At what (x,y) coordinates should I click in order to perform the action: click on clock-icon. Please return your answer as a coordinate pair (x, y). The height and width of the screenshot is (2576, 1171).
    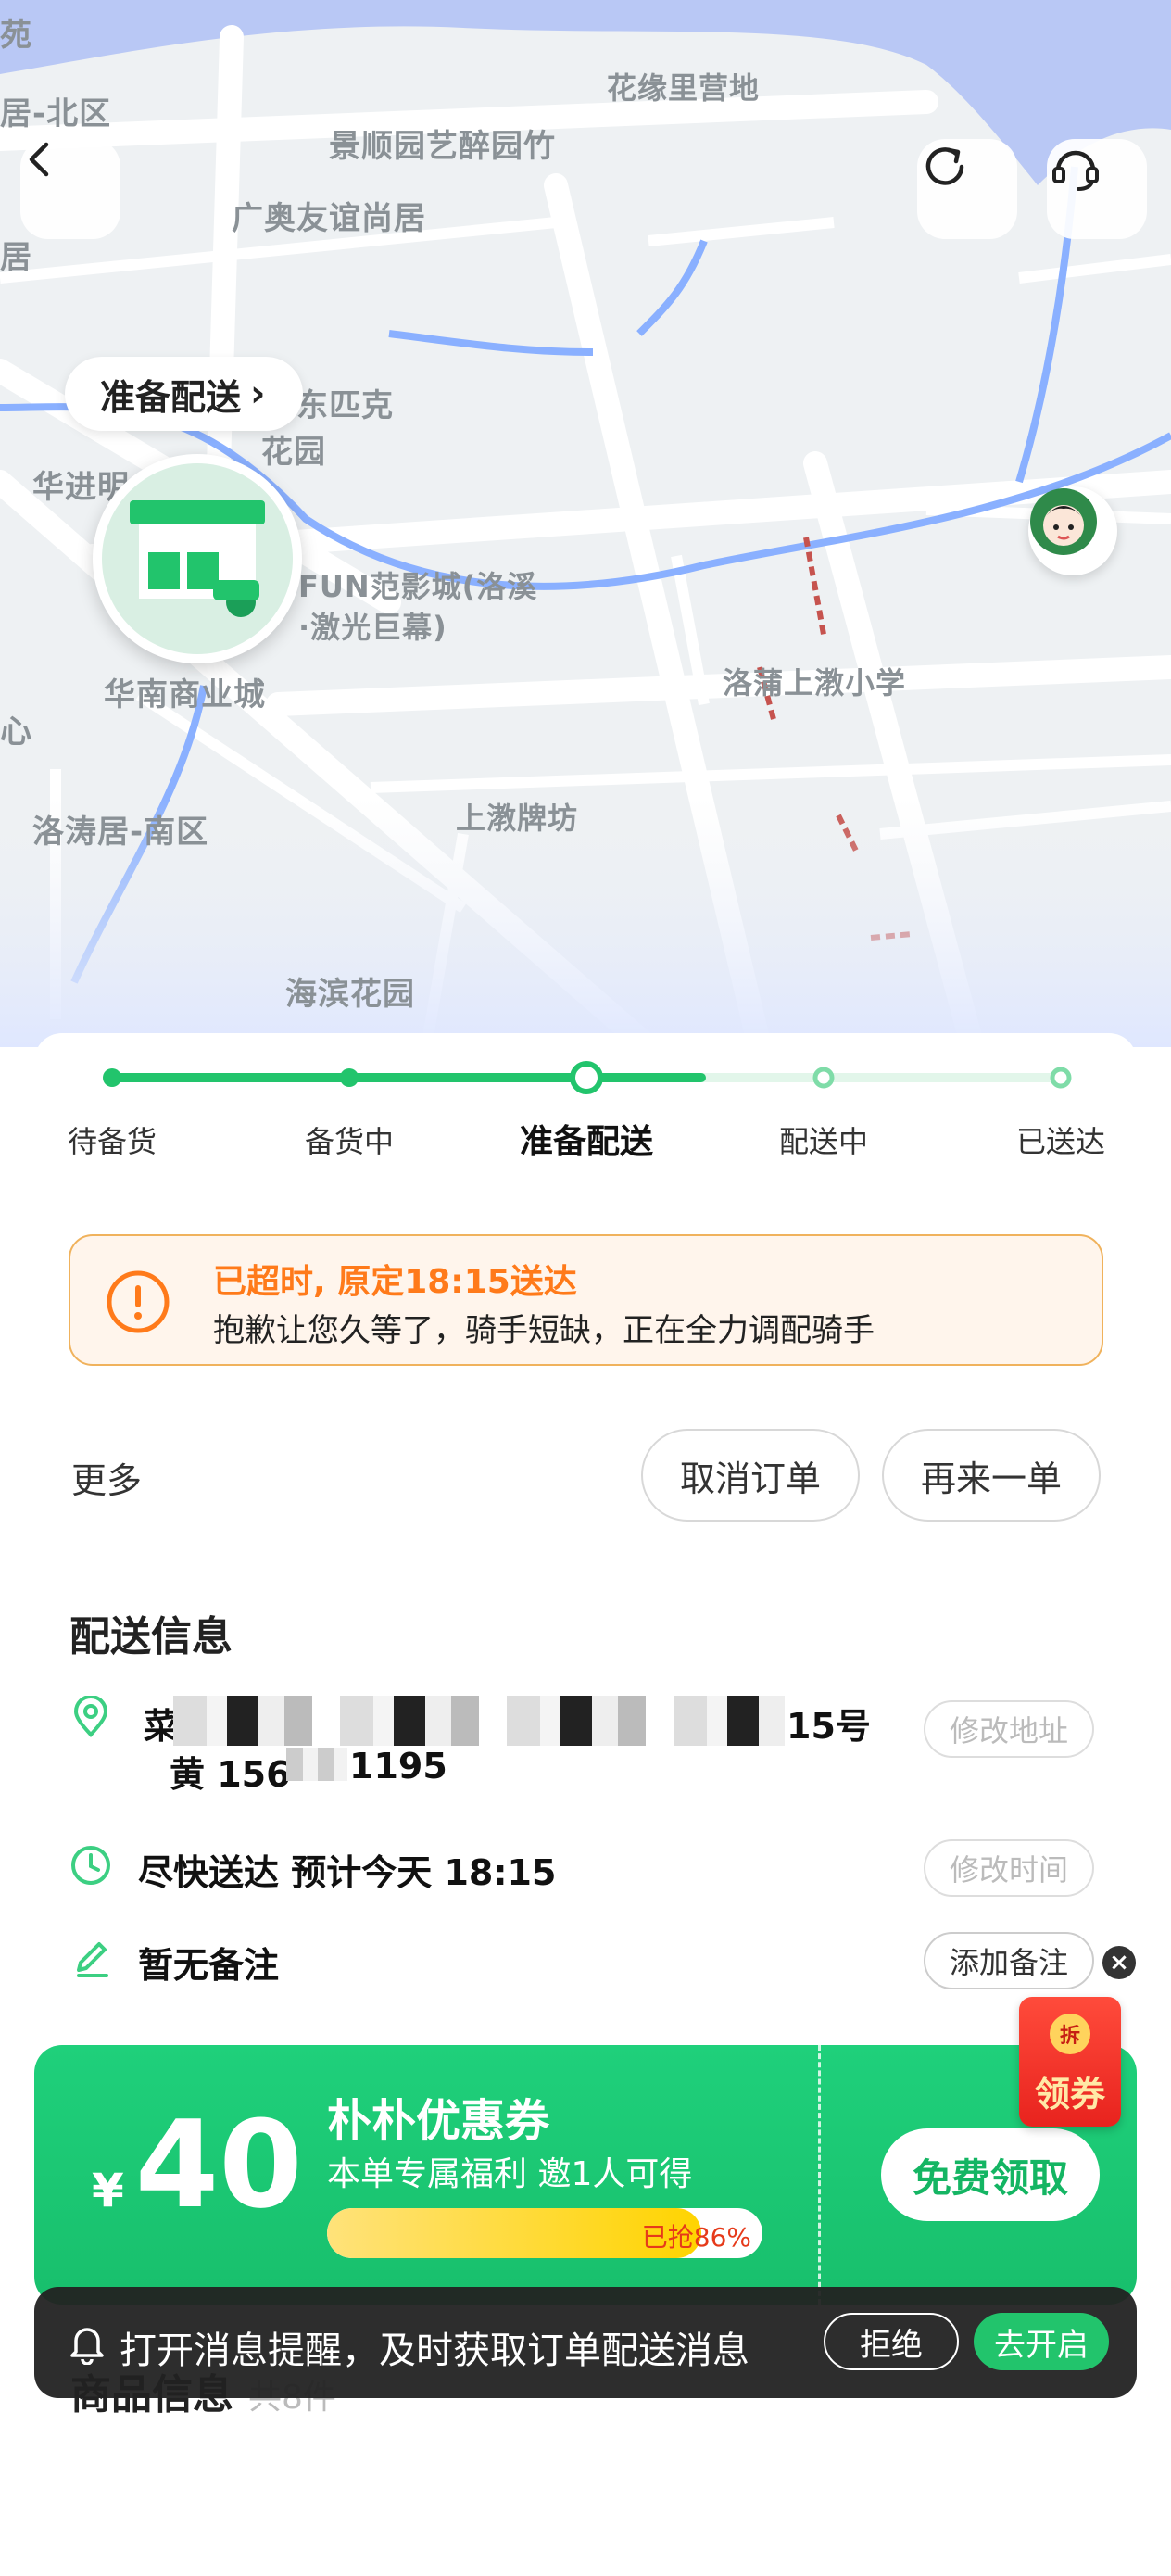
    Looking at the image, I should click on (90, 1865).